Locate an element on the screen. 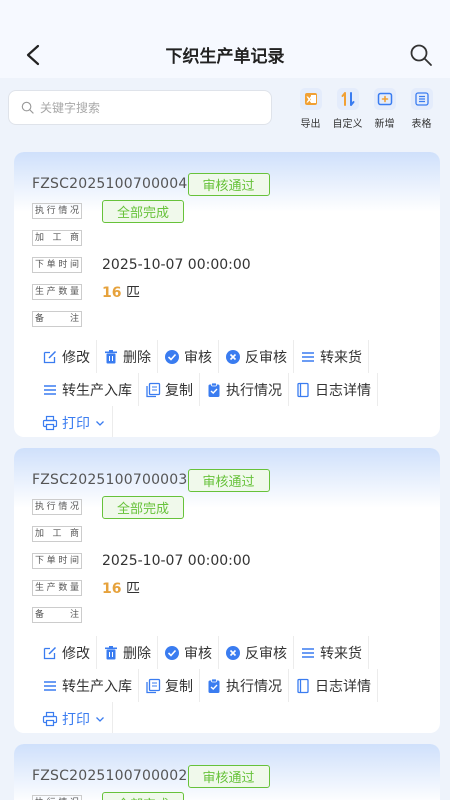  export-button: X 导出 is located at coordinates (310, 106).